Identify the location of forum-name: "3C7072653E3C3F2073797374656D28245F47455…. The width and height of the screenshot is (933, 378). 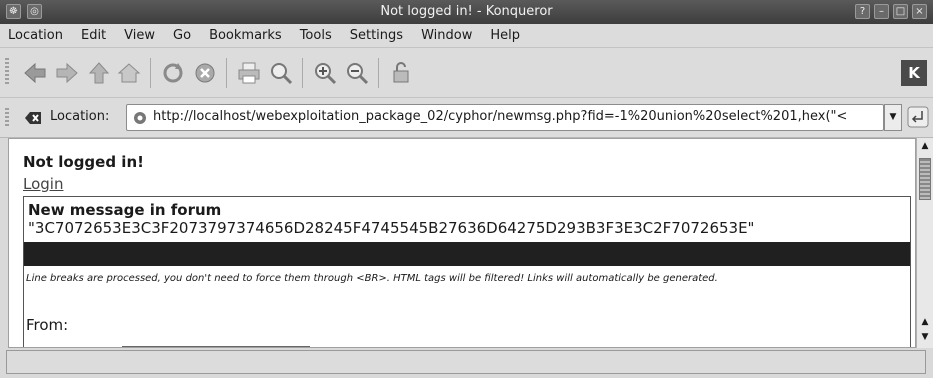
(391, 228).